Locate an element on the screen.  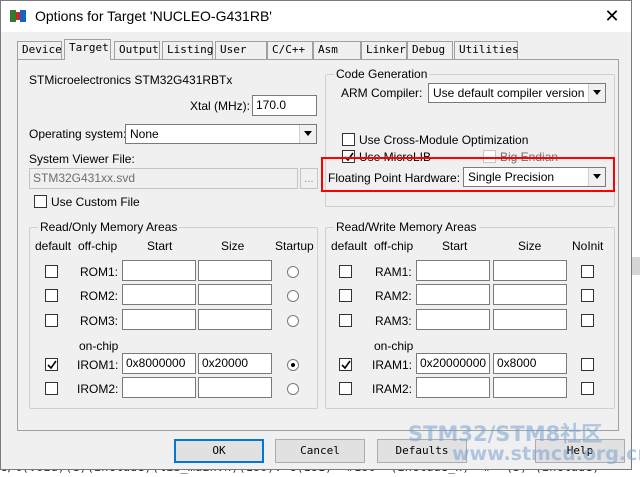
os-select: None is located at coordinates (221, 134).